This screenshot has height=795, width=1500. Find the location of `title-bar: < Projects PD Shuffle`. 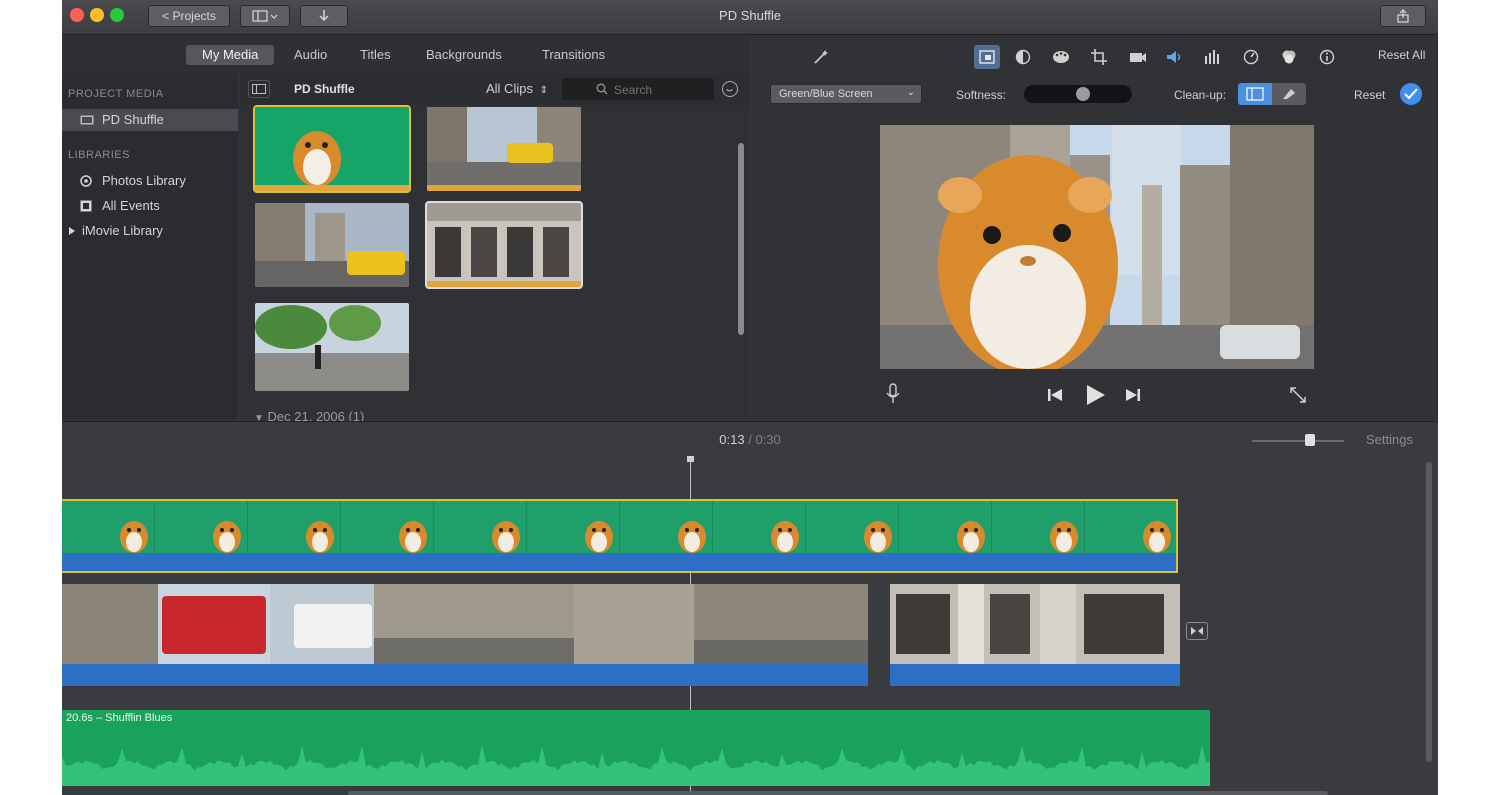

title-bar: < Projects PD Shuffle is located at coordinates (750, 17).